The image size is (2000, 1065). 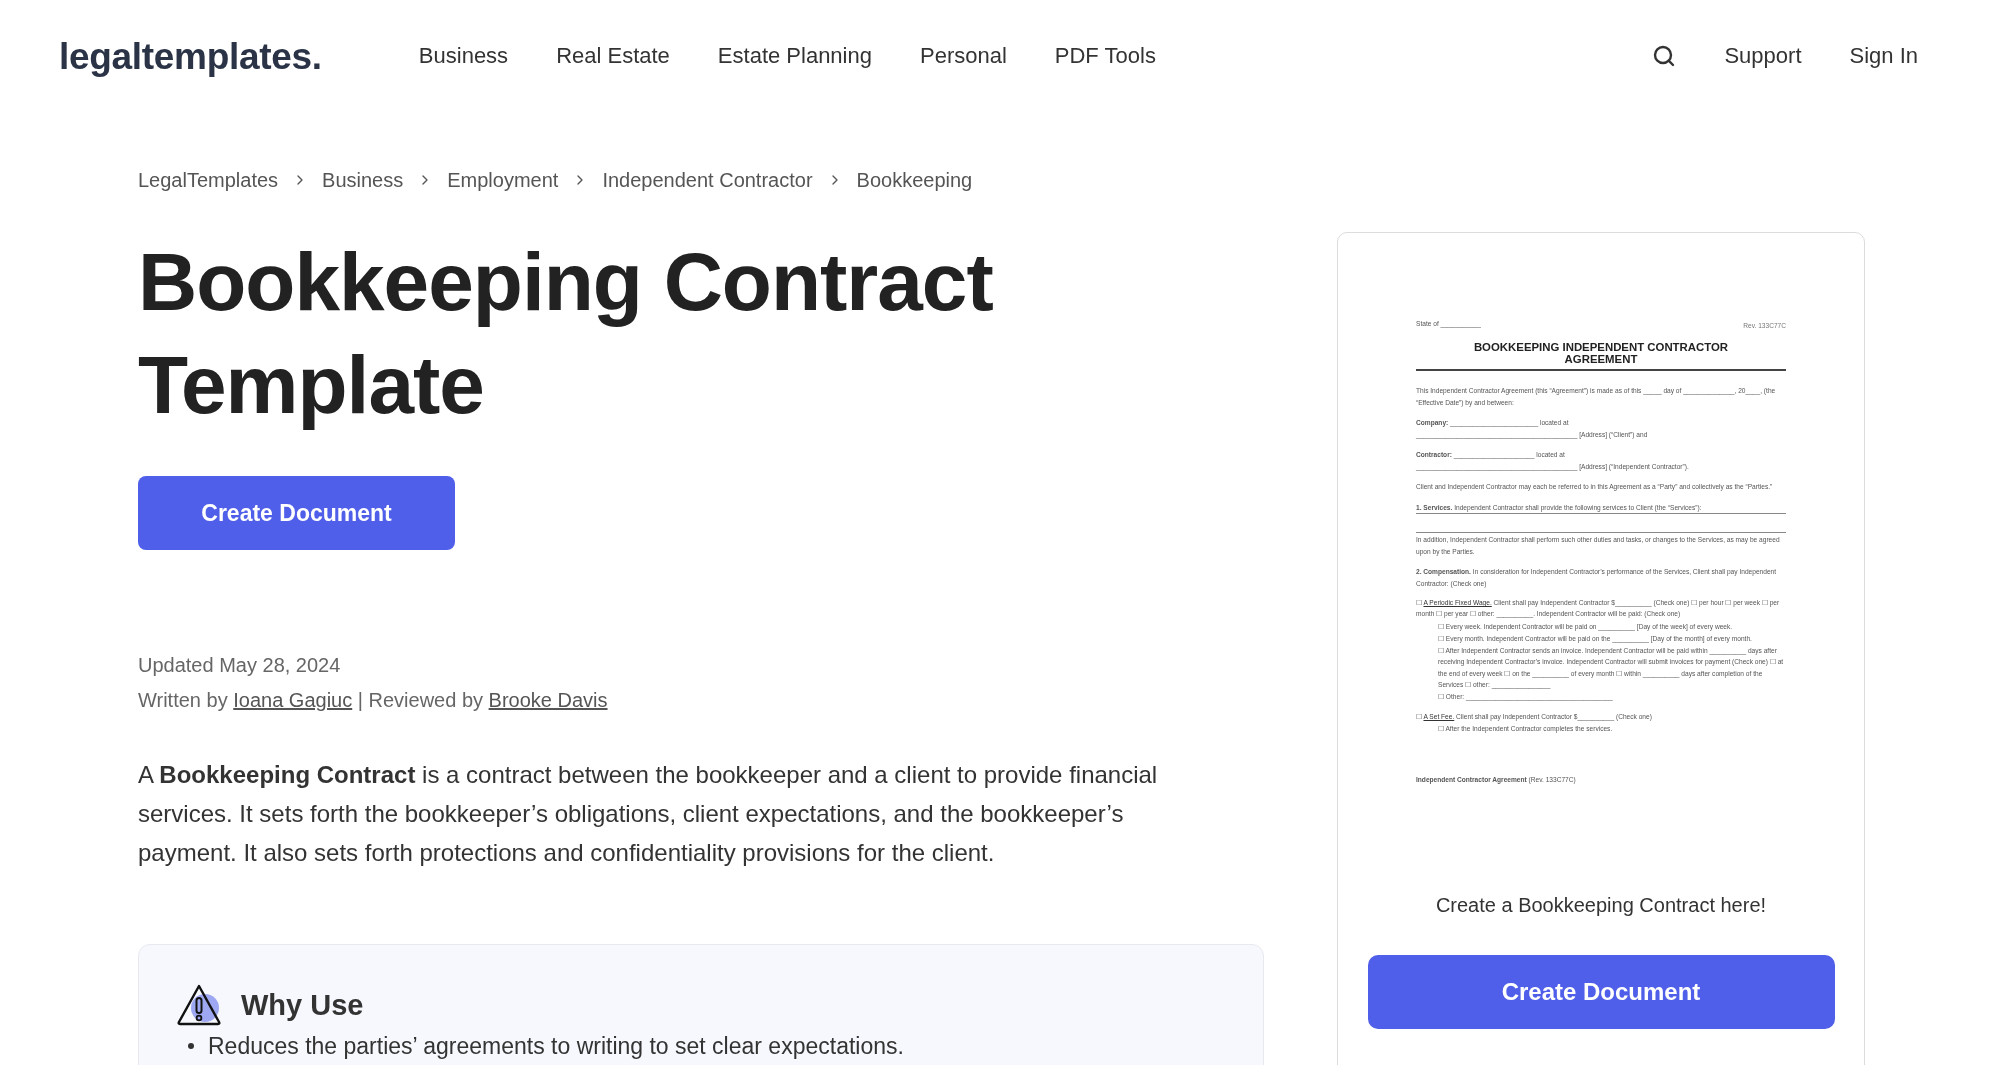 I want to click on breadcrumb-link: Business, so click(x=363, y=180).